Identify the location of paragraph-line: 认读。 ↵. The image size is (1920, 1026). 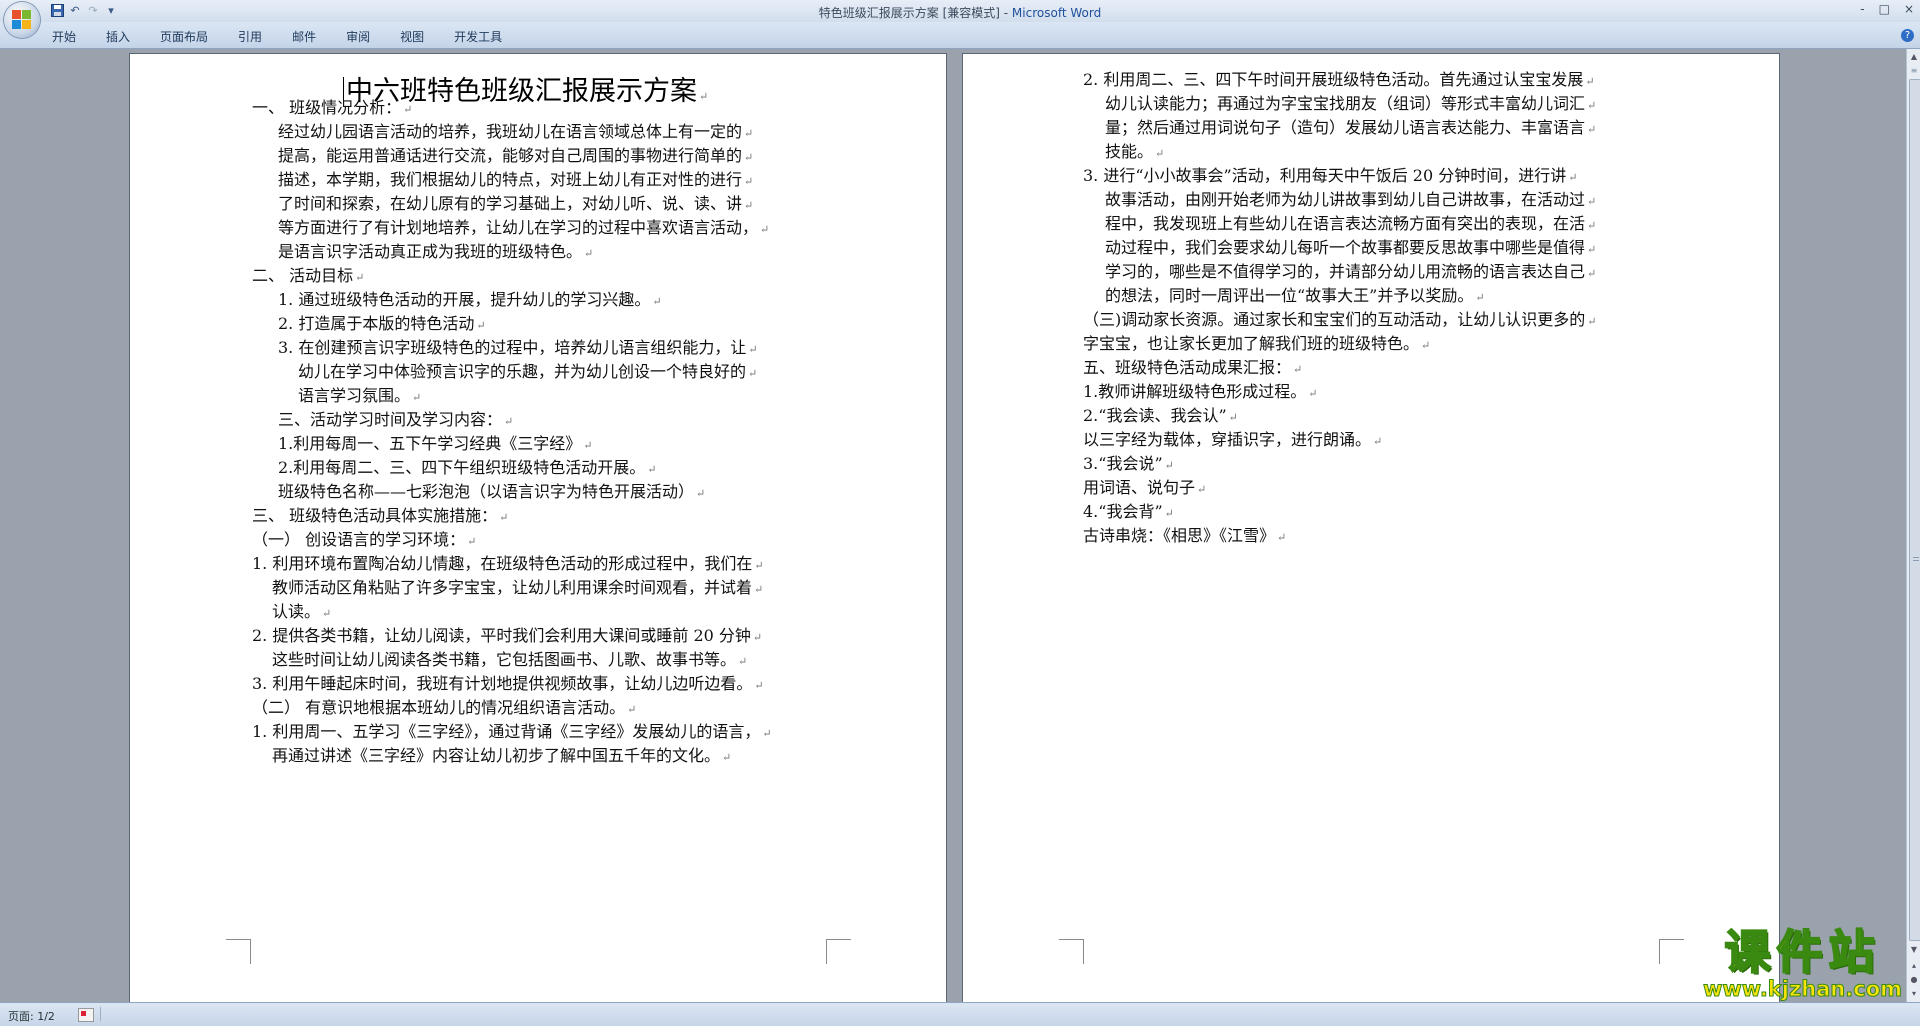
(301, 613).